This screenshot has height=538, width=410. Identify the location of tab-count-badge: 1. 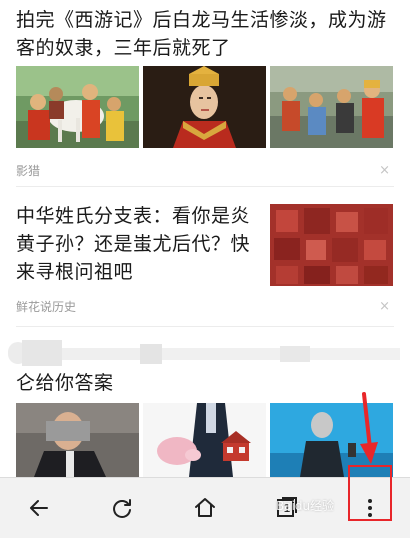
(287, 508).